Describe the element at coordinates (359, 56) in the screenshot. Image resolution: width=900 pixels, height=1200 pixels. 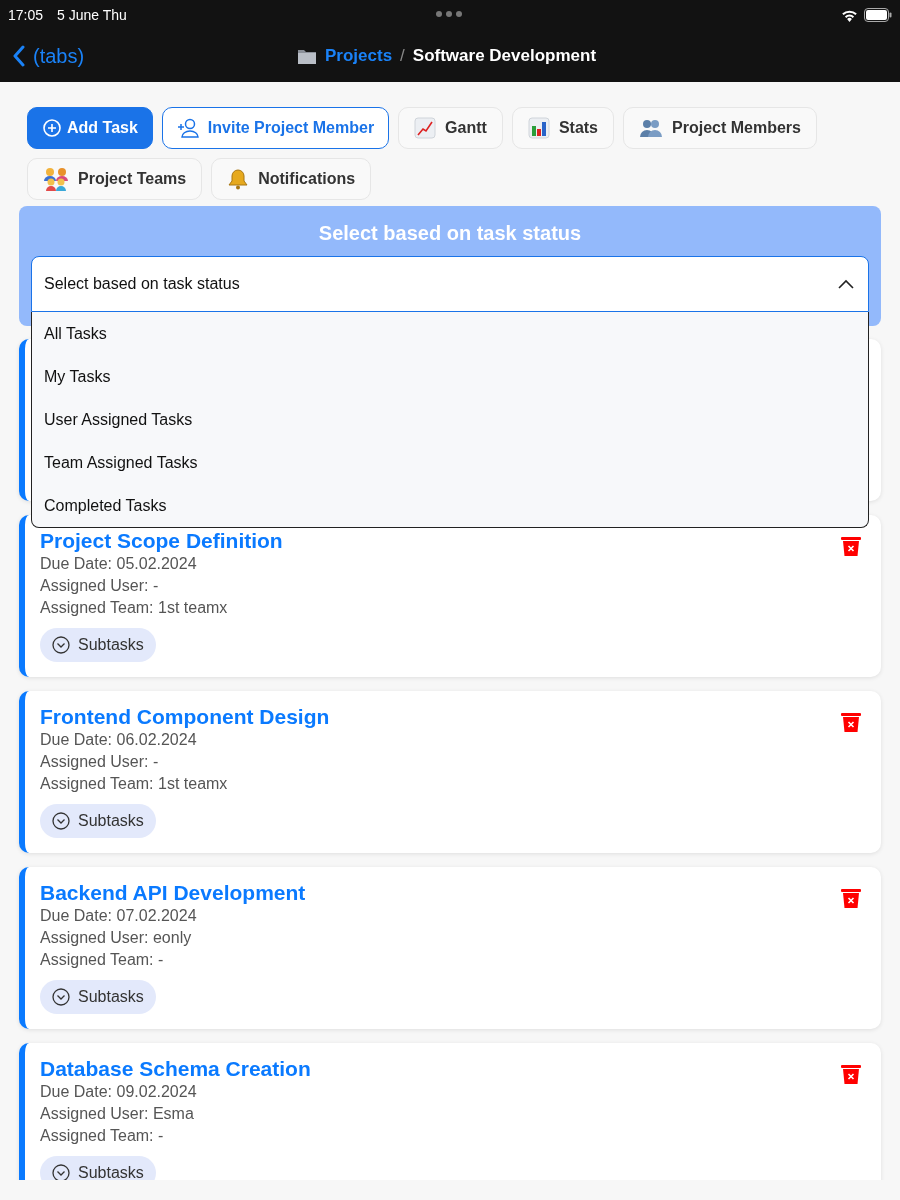
I see `breadcrumb-link: Projects` at that location.